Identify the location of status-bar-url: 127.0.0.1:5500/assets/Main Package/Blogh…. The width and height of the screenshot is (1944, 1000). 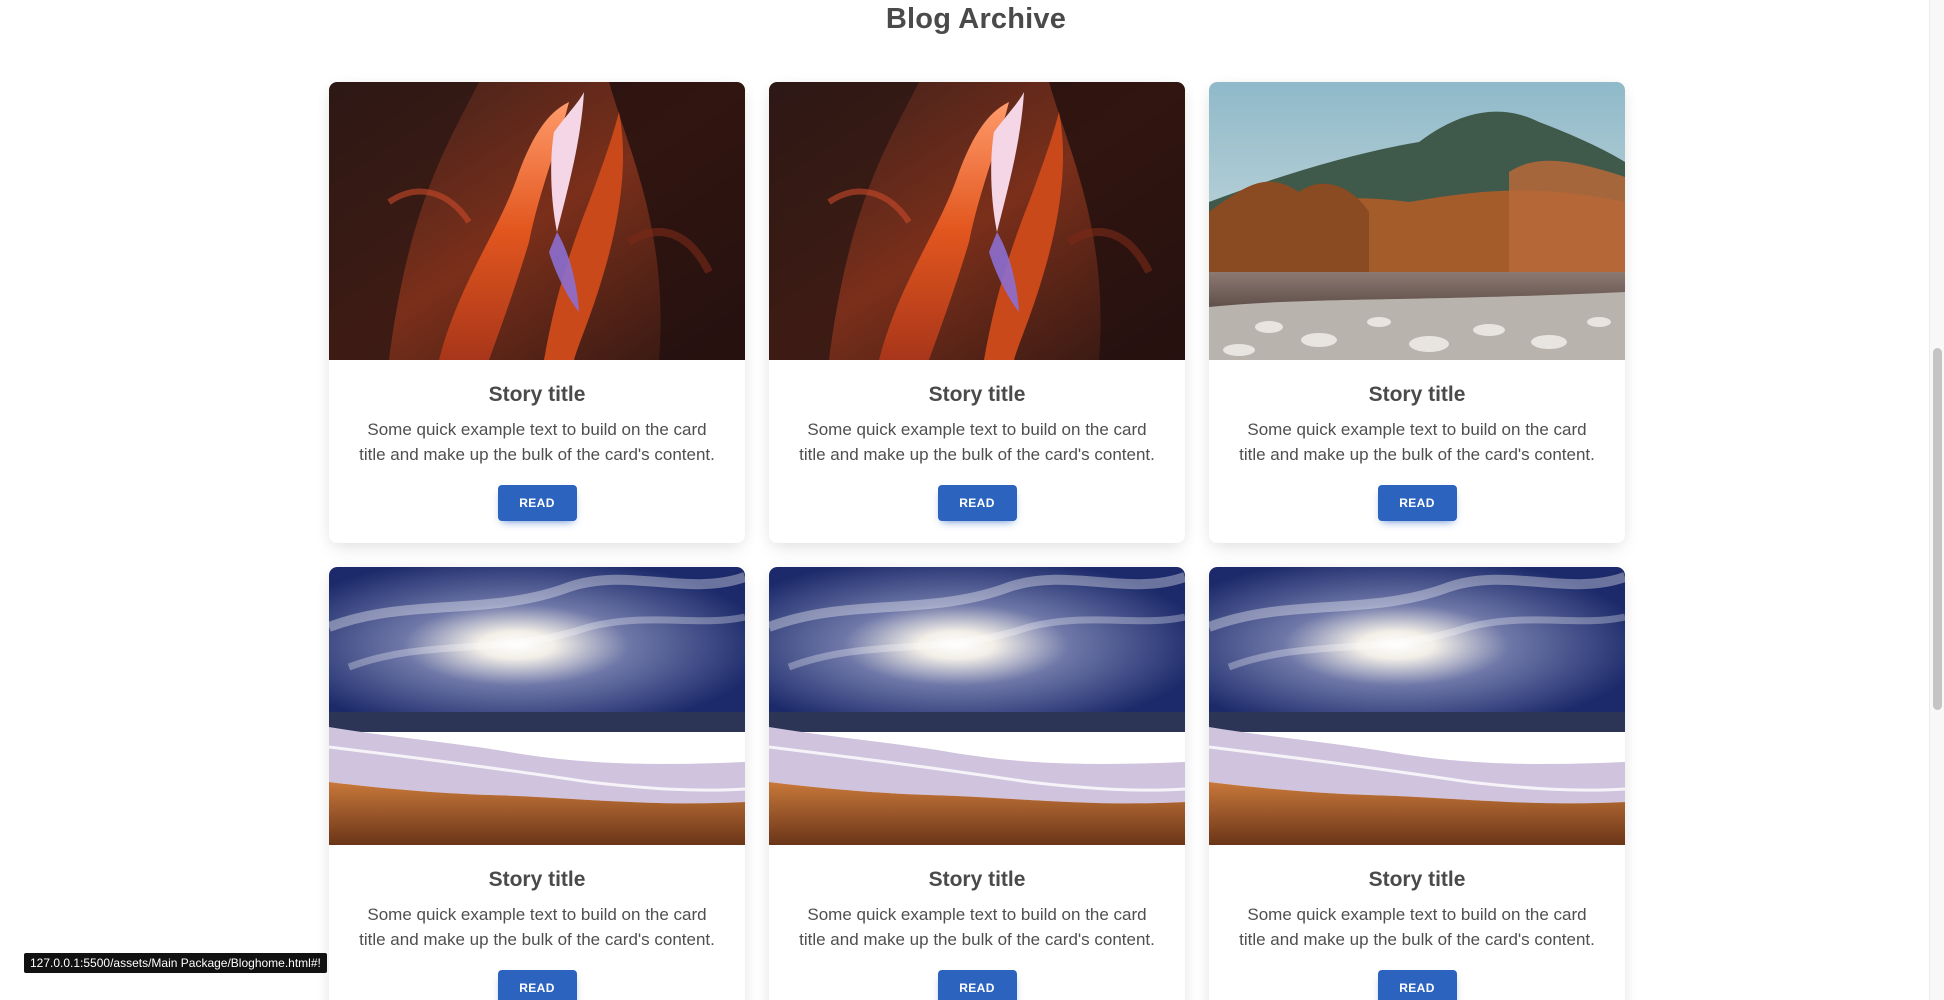
(175, 963).